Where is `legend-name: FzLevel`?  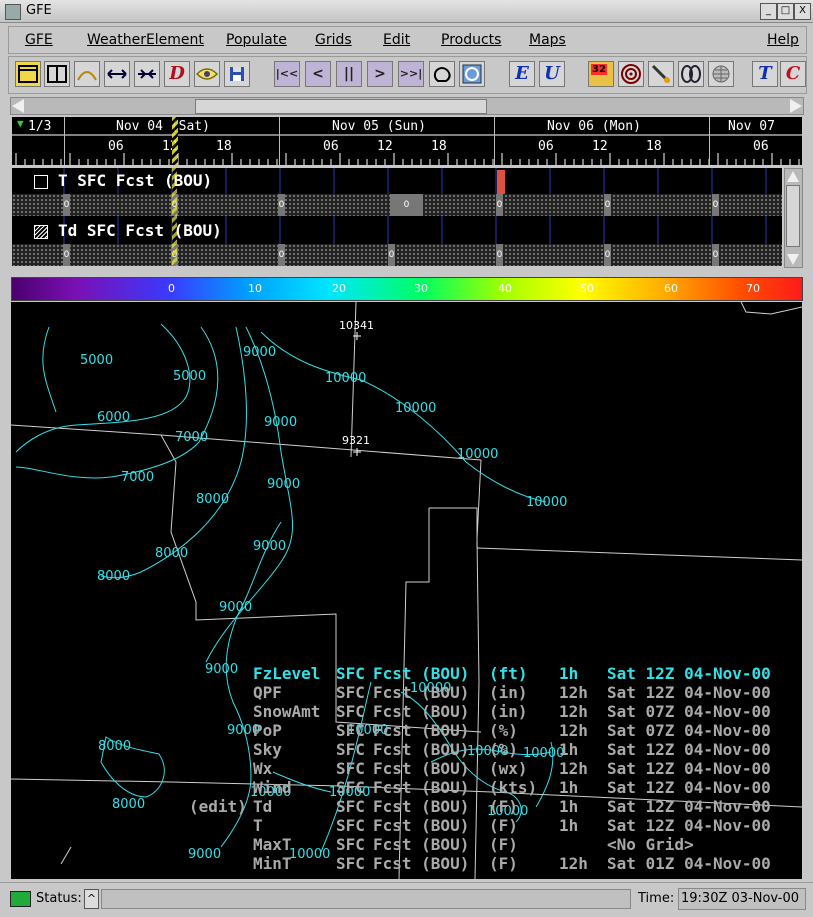
legend-name: FzLevel is located at coordinates (287, 673).